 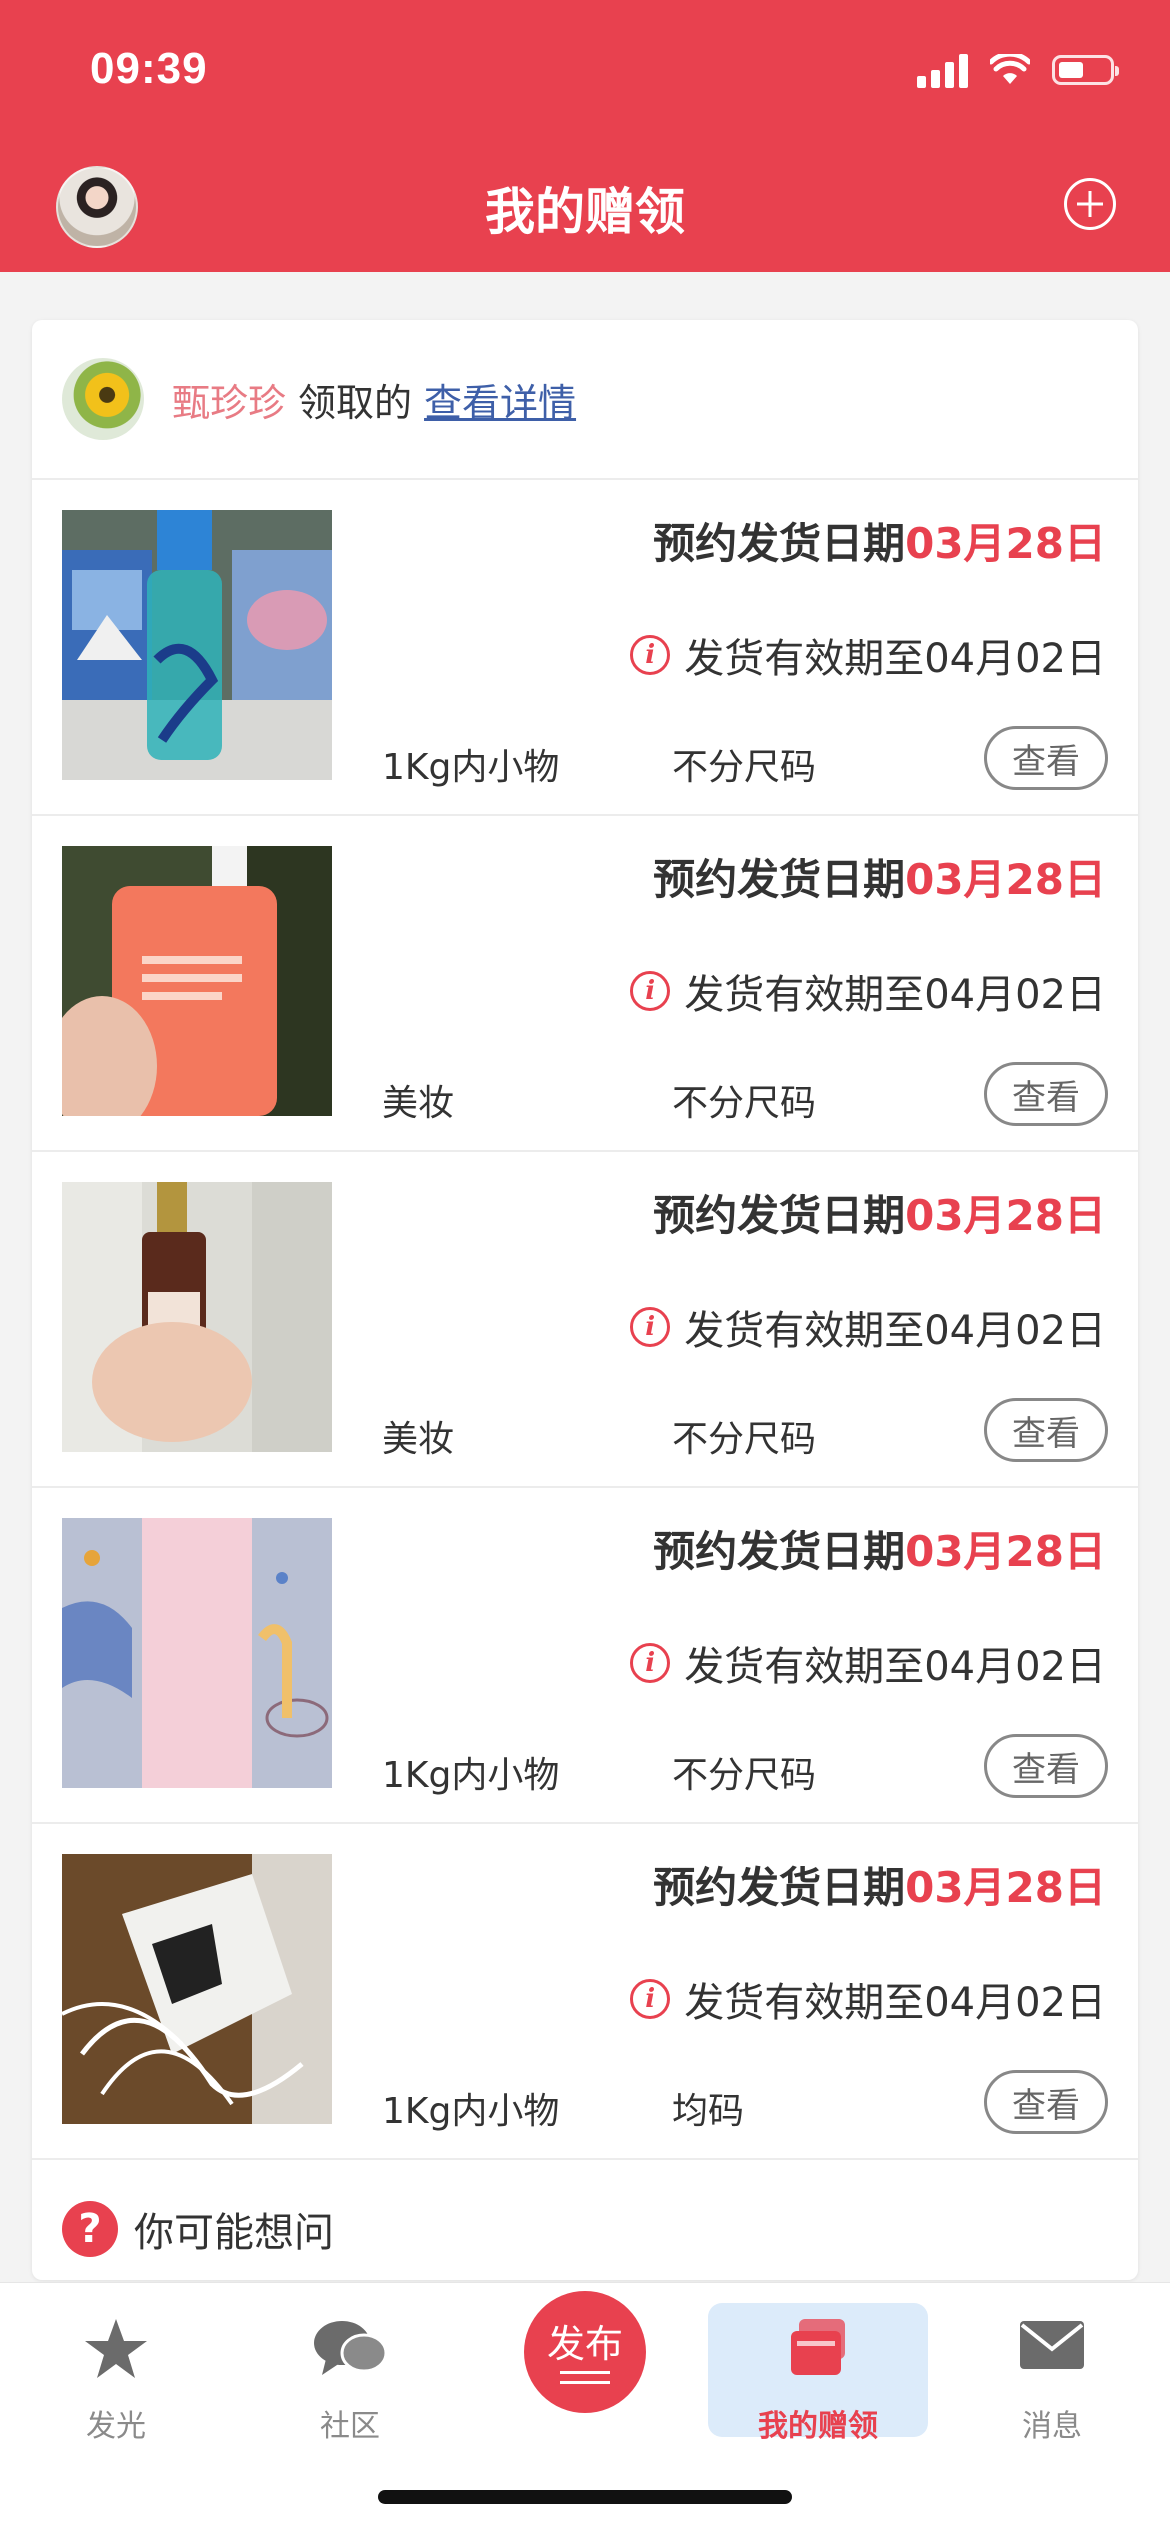 I want to click on status-icons, so click(x=1018, y=70).